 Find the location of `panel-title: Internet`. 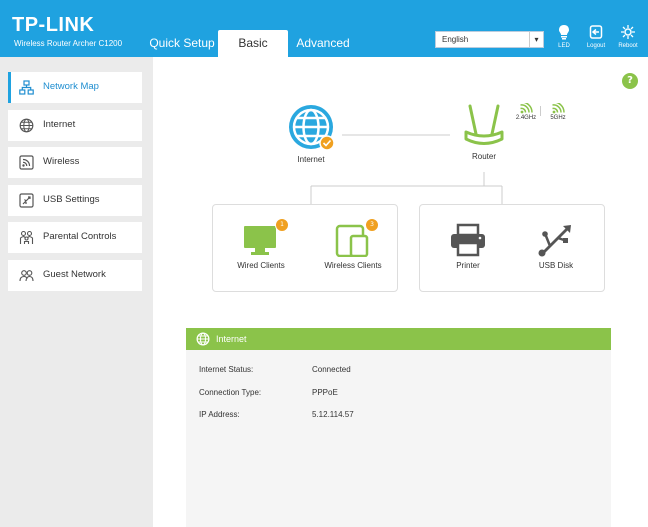

panel-title: Internet is located at coordinates (231, 339).